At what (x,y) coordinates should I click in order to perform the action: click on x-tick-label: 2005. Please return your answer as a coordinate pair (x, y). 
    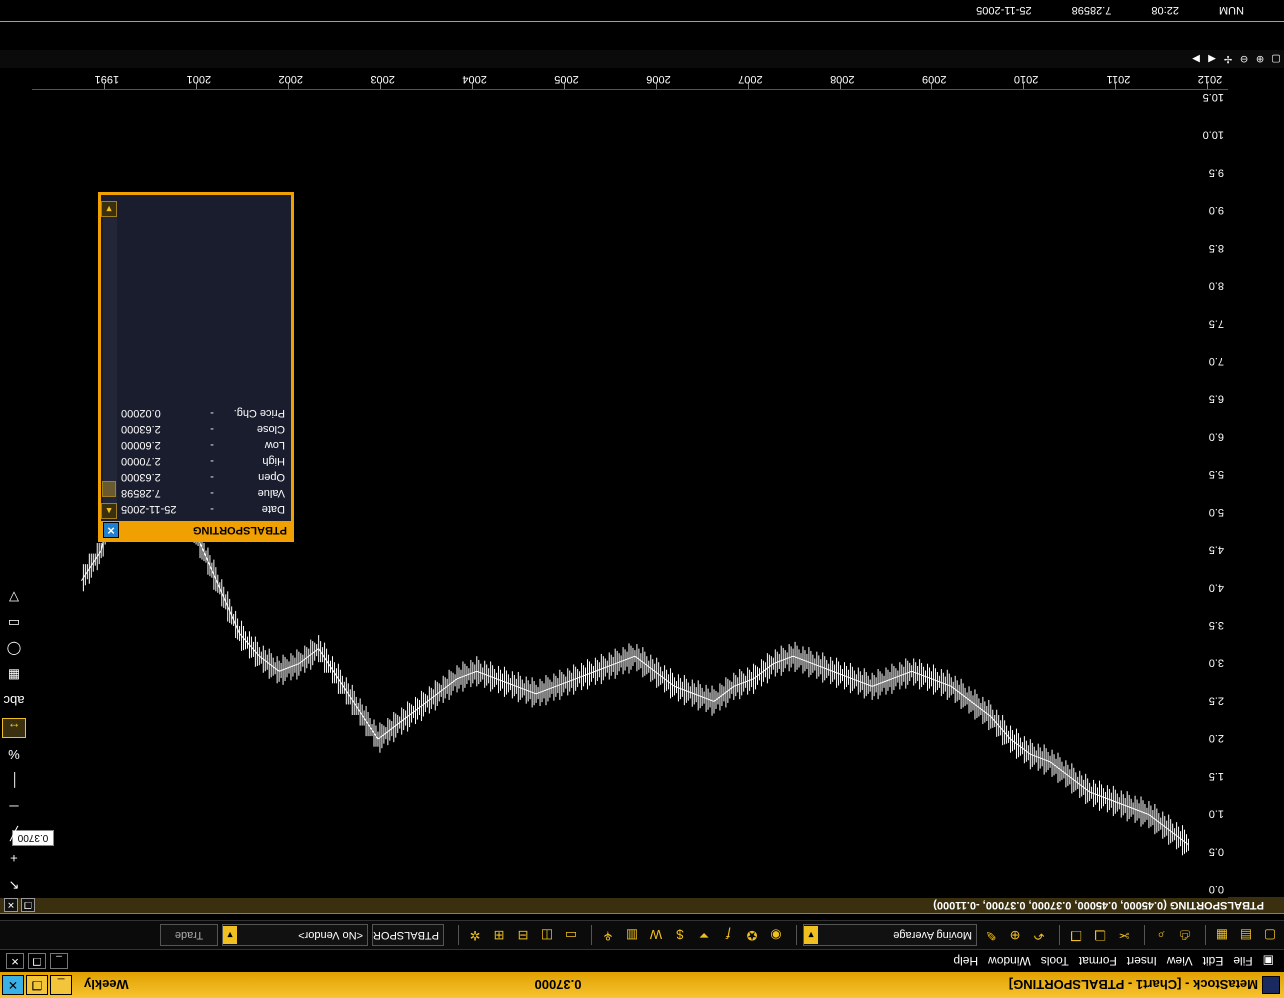
    Looking at the image, I should click on (566, 79).